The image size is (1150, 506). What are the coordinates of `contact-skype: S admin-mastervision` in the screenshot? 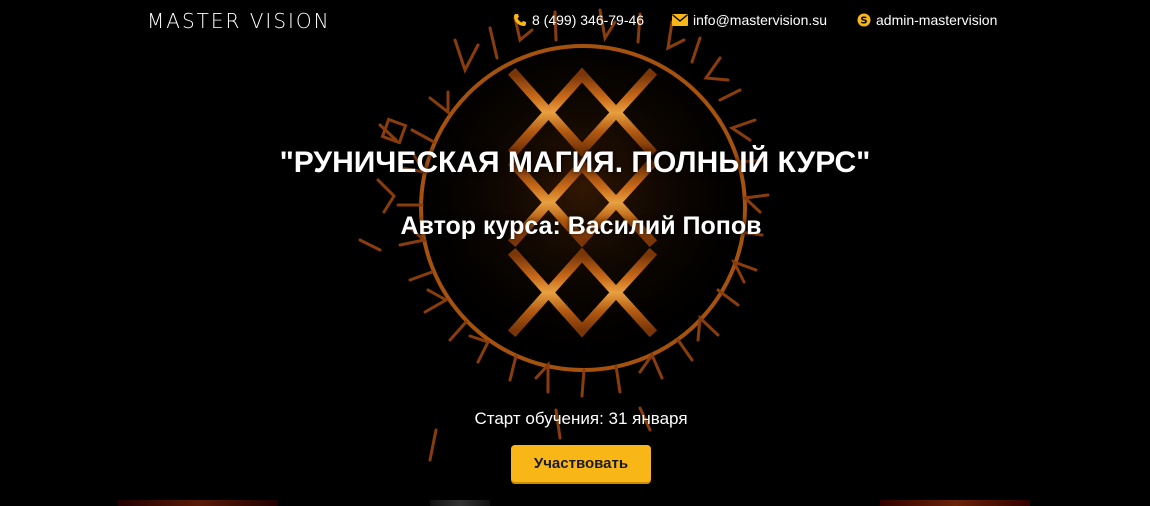 It's located at (927, 20).